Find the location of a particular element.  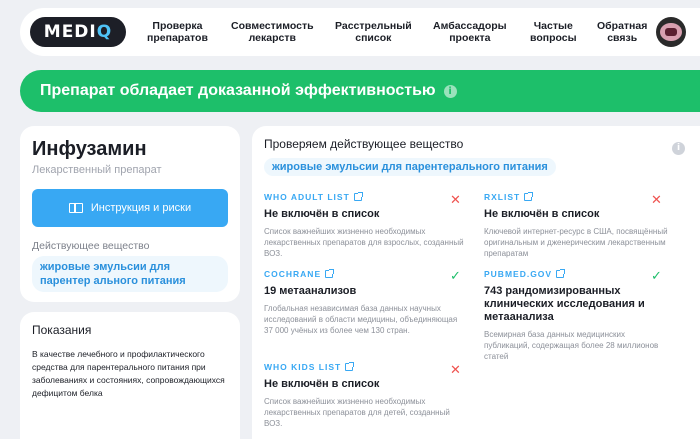

nav-faq: Частые вопросы is located at coordinates (553, 32).